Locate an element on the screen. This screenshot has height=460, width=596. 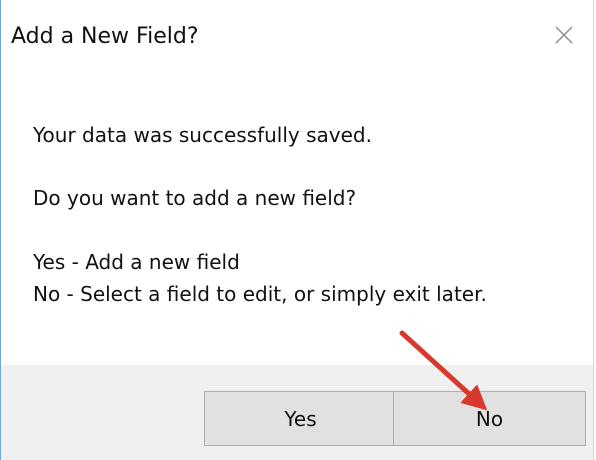
yes-button: Yes is located at coordinates (300, 418).